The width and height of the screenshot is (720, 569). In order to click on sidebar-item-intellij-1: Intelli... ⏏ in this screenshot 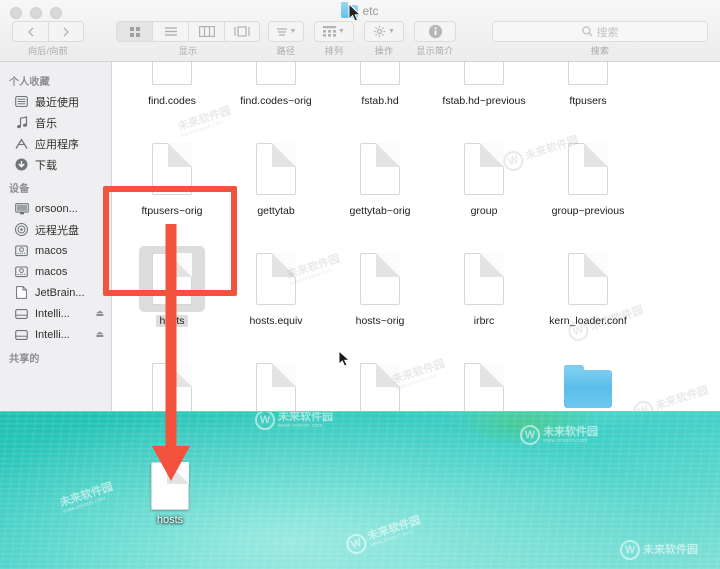, I will do `click(55, 313)`.